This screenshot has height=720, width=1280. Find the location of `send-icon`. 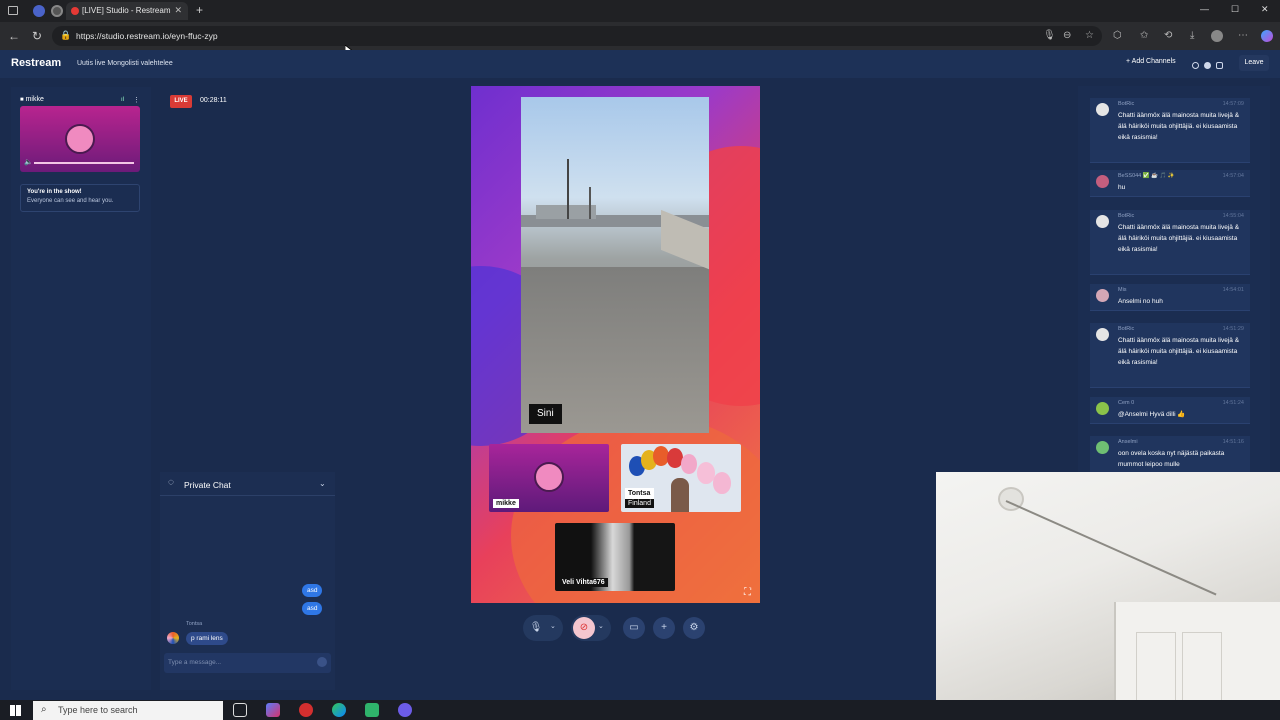

send-icon is located at coordinates (322, 662).